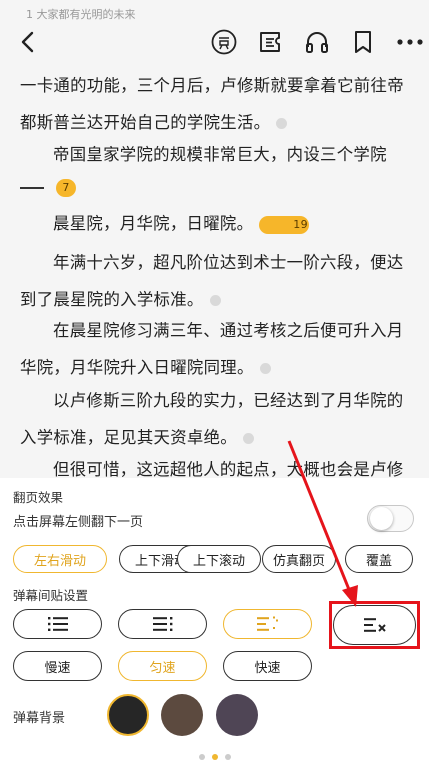 Image resolution: width=429 pixels, height=767 pixels. Describe the element at coordinates (322, 523) in the screenshot. I see `annotation-arrow` at that location.